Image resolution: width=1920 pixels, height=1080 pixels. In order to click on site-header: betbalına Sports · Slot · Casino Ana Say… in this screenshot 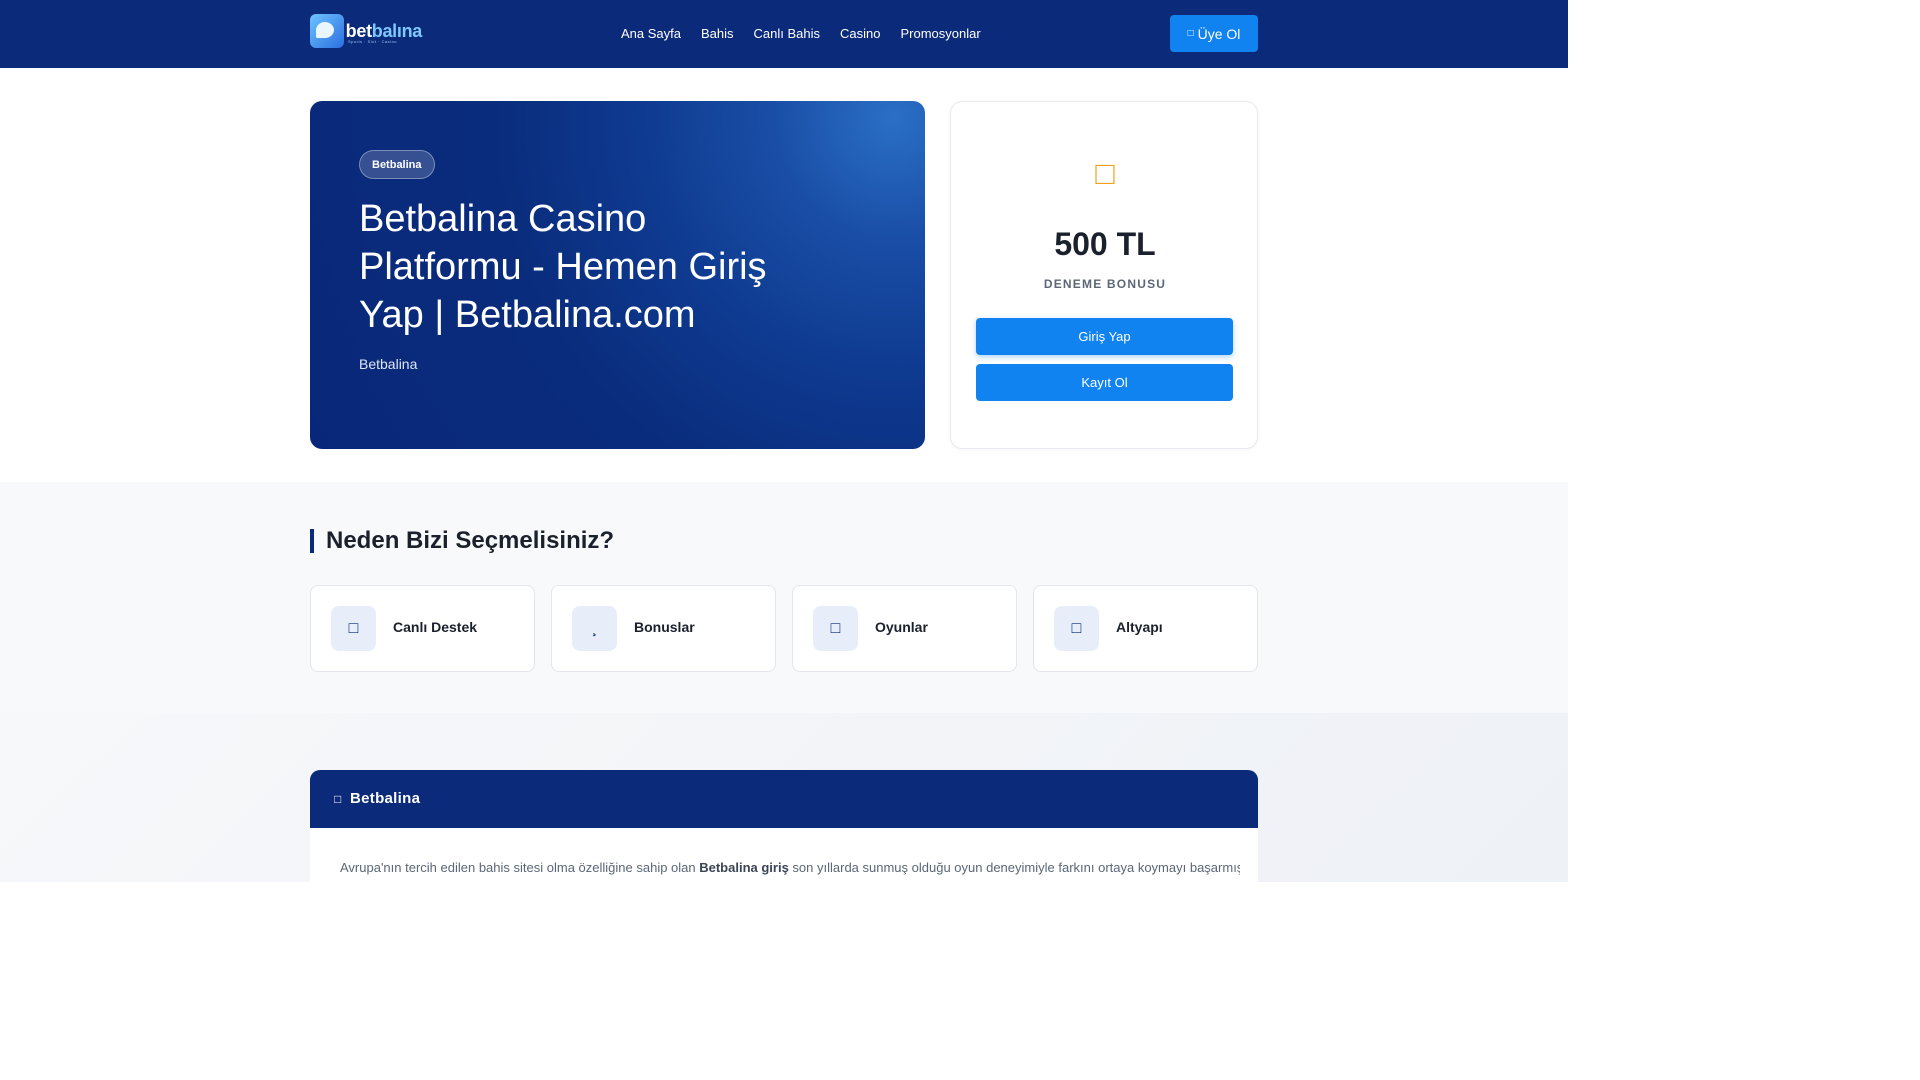, I will do `click(784, 34)`.